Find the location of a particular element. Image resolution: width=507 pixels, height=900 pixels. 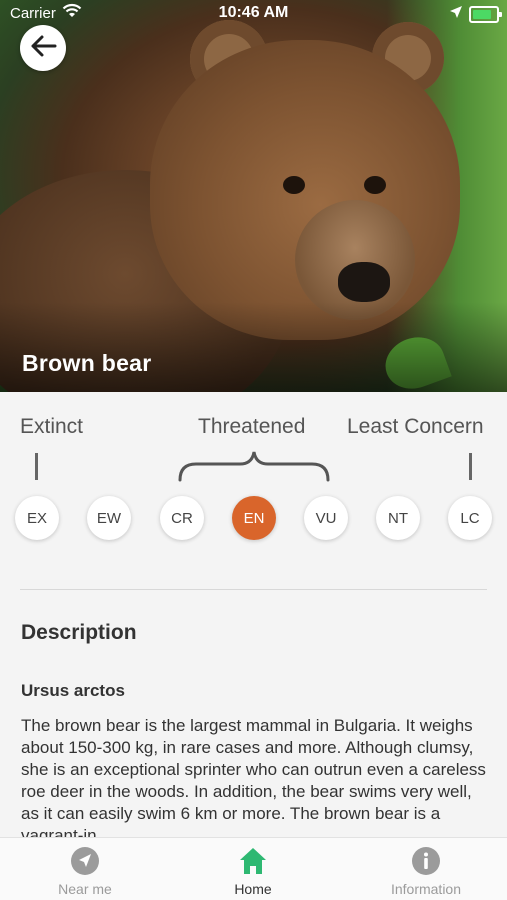

tab-home: Home is located at coordinates (253, 869).